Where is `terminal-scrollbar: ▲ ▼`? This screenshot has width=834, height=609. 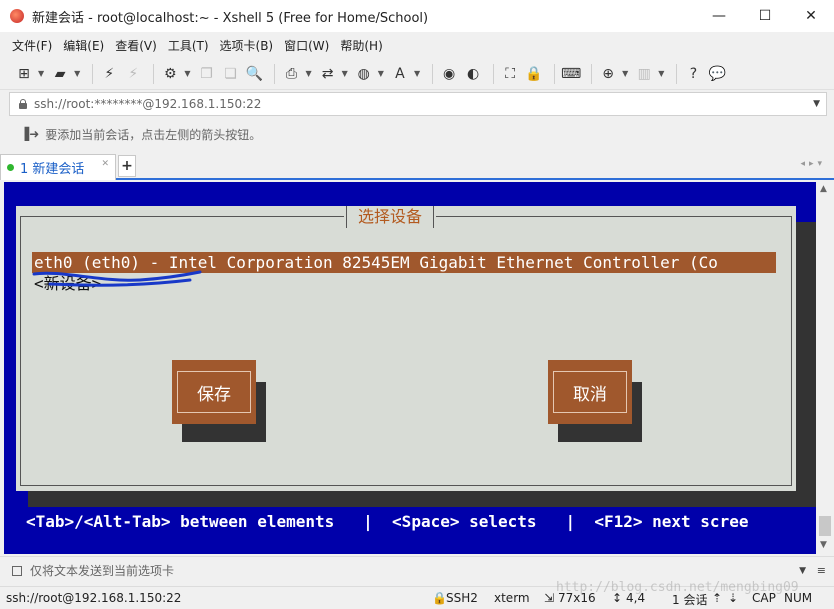
terminal-scrollbar: ▲ ▼ is located at coordinates (825, 368).